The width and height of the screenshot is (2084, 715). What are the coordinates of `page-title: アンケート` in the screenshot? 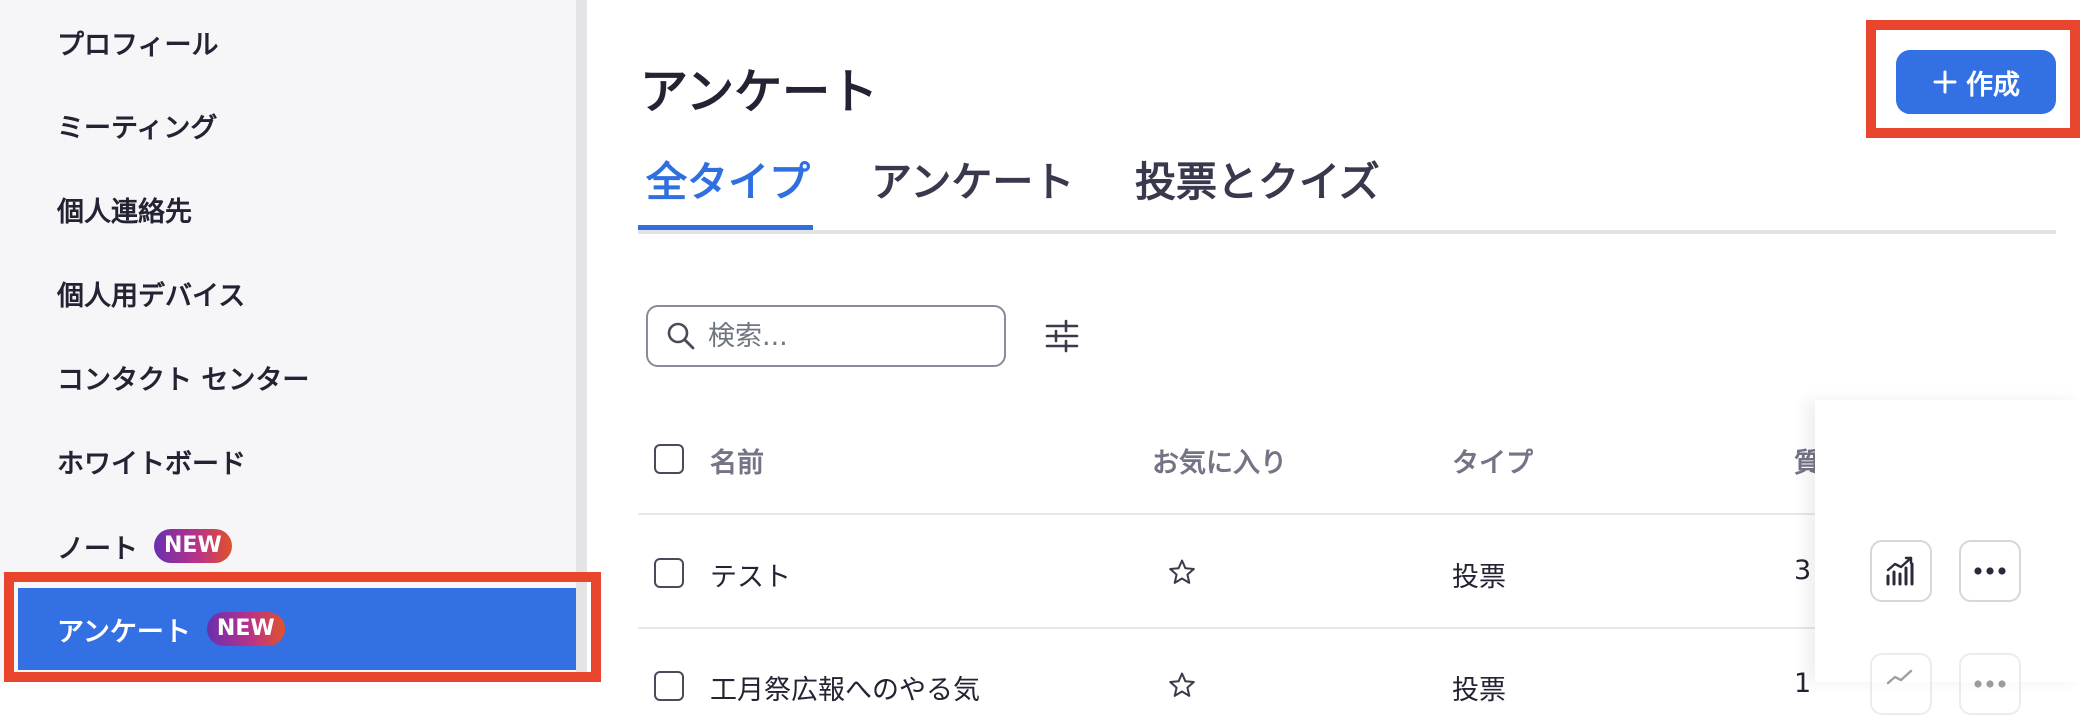 It's located at (759, 92).